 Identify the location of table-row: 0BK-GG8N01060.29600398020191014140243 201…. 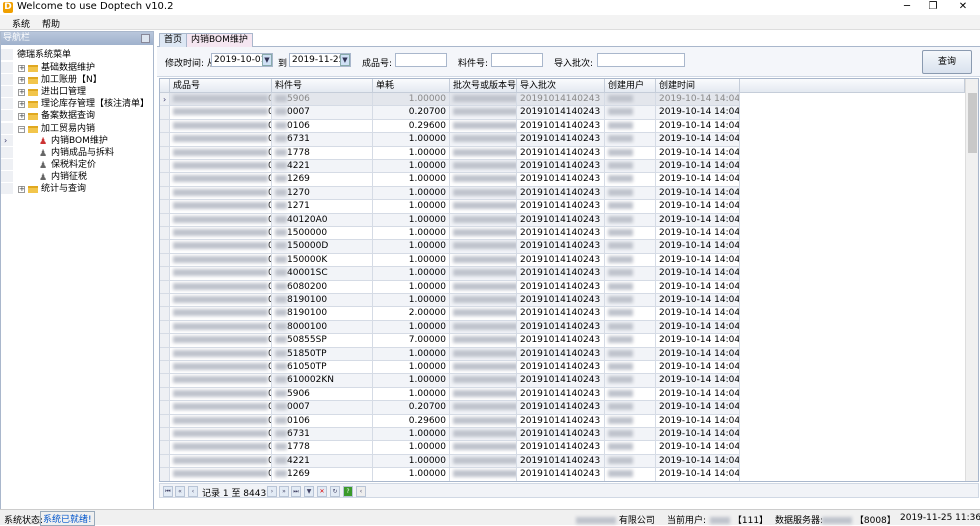
(563, 126).